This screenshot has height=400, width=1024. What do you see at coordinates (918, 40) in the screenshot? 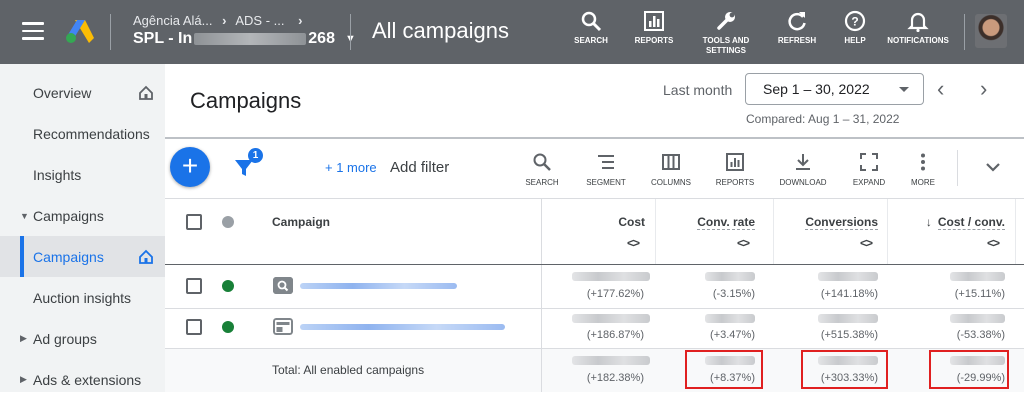
I see `notifications-button-label: NOTIFICATIONS` at bounding box center [918, 40].